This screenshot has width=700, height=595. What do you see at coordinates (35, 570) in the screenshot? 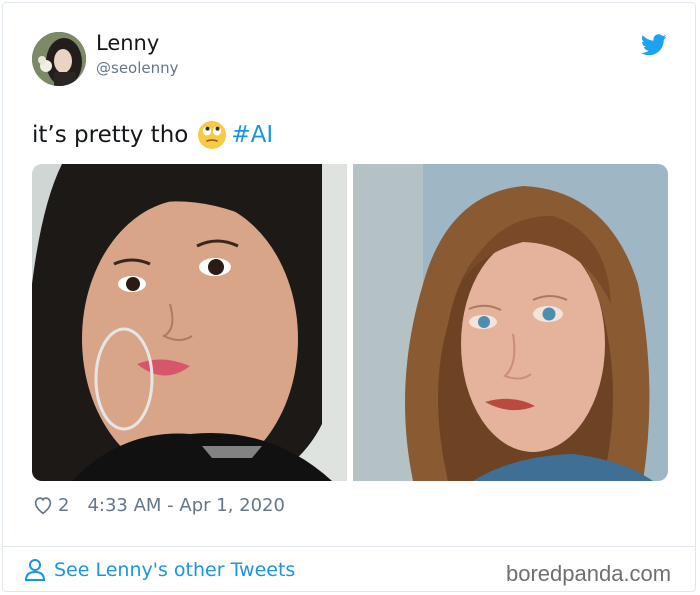
I see `person-icon` at bounding box center [35, 570].